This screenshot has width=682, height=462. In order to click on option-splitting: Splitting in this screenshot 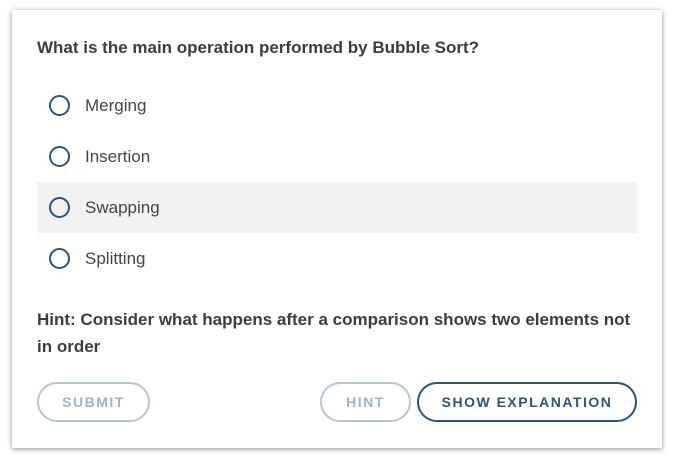, I will do `click(337, 258)`.